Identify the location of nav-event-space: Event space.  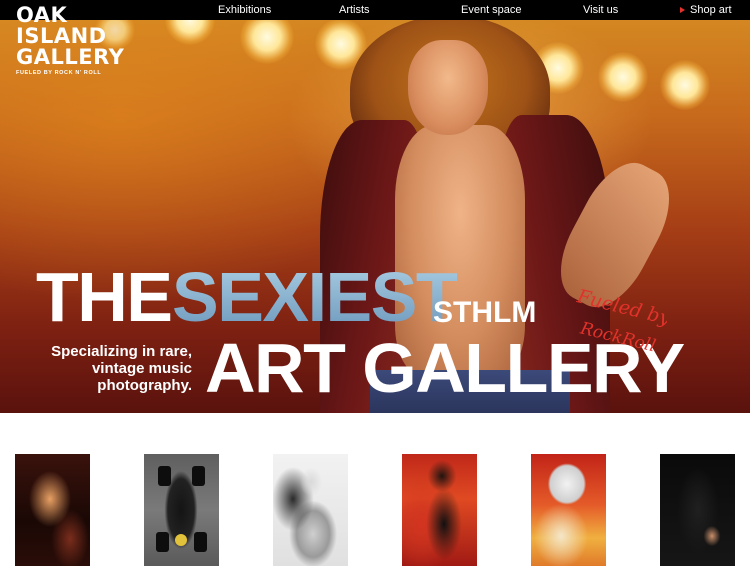
(491, 10).